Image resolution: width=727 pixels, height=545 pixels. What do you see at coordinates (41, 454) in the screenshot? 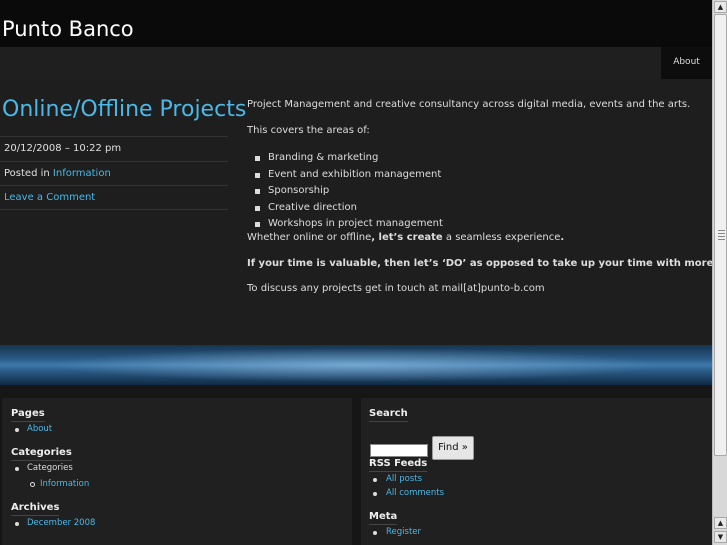
I see `categories-title: Categories` at bounding box center [41, 454].